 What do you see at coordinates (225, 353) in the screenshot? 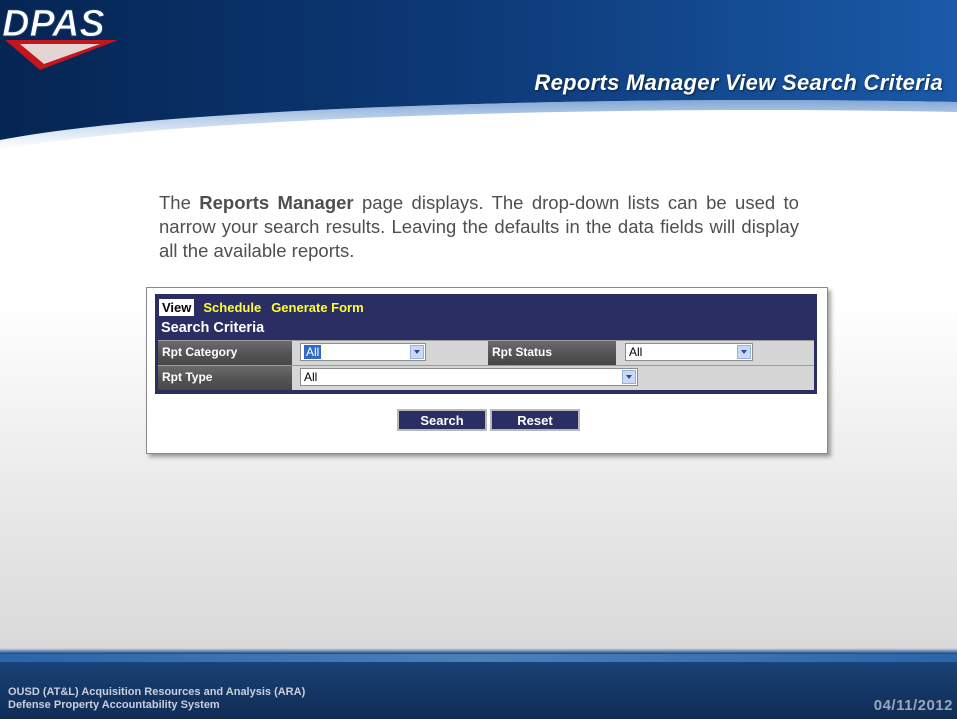
I see `rpt-category-label: Rpt Category` at bounding box center [225, 353].